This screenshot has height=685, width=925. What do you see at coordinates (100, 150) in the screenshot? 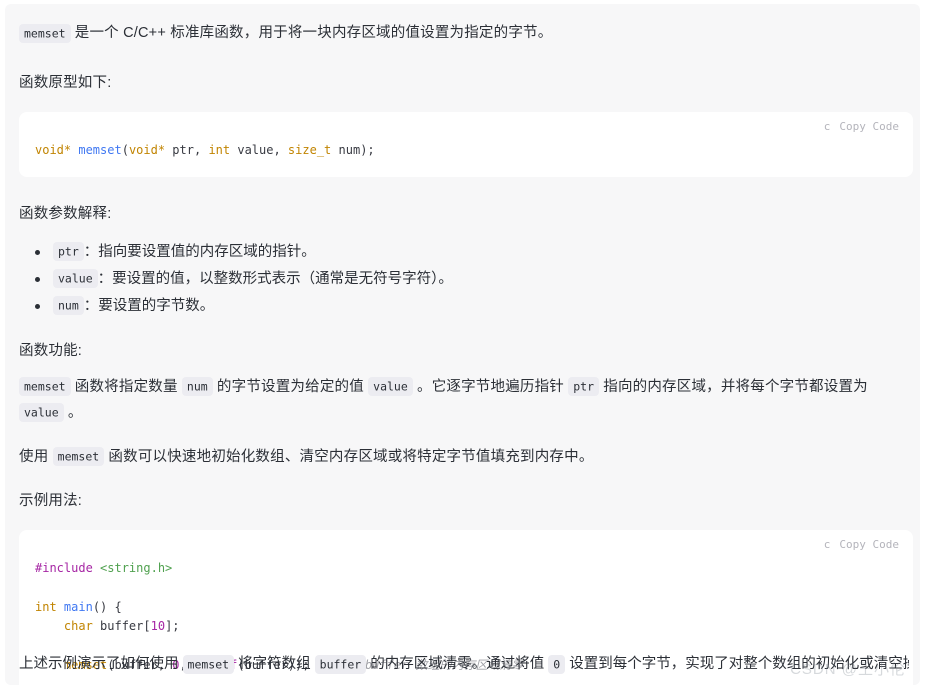
I see `code-token: memset` at bounding box center [100, 150].